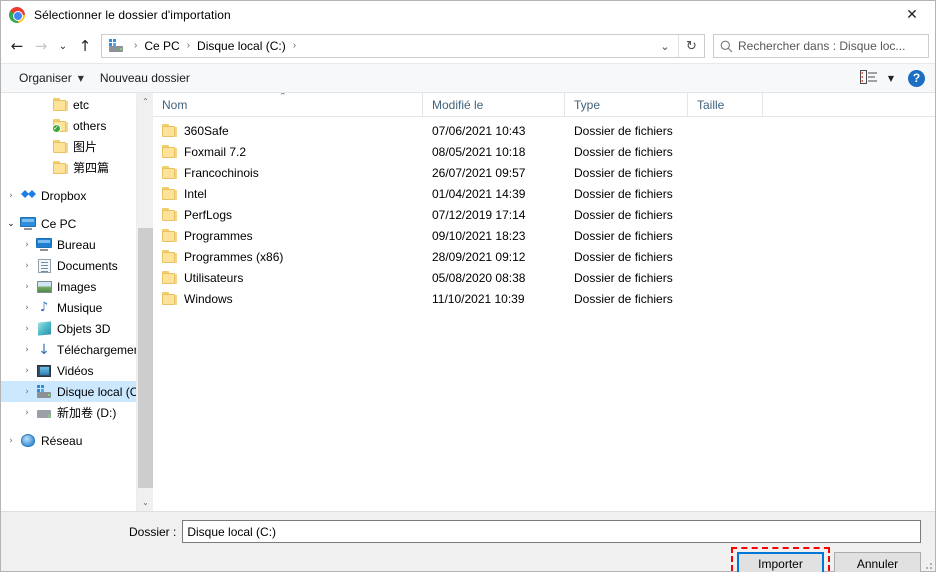  What do you see at coordinates (44, 412) in the screenshot?
I see `drive-plain-icon` at bounding box center [44, 412].